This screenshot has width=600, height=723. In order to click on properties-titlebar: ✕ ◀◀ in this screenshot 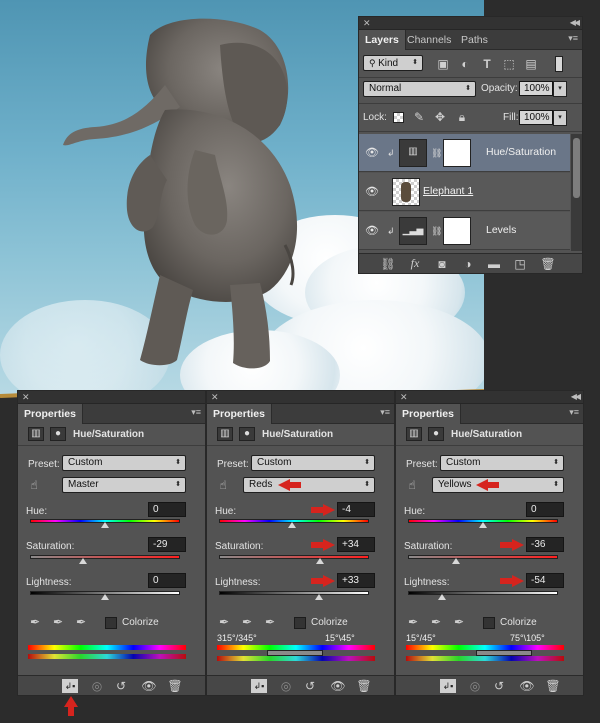, I will do `click(489, 397)`.